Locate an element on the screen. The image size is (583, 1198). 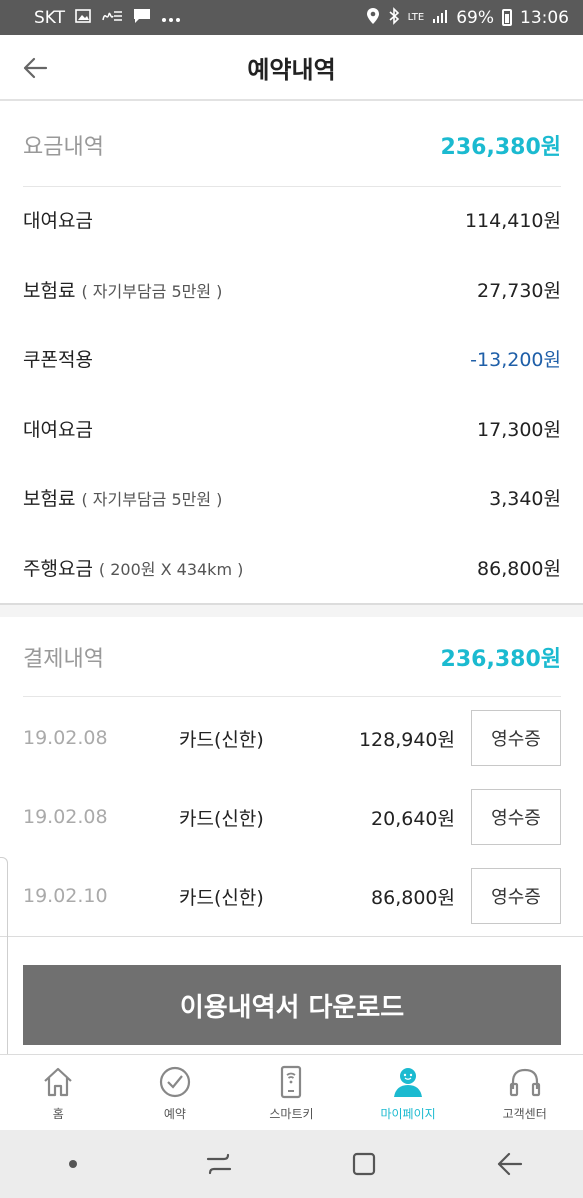
system-nav-bar is located at coordinates (291, 1164).